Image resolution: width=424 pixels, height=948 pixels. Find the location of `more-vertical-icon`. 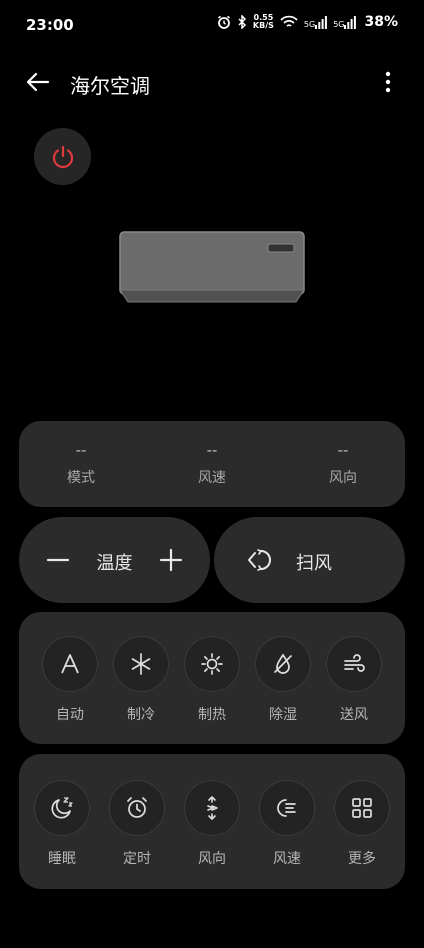

more-vertical-icon is located at coordinates (388, 82).